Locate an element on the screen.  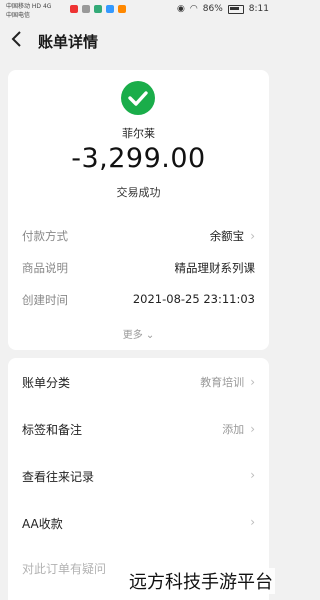
list-label: 对此订单有疑问 is located at coordinates (64, 569).